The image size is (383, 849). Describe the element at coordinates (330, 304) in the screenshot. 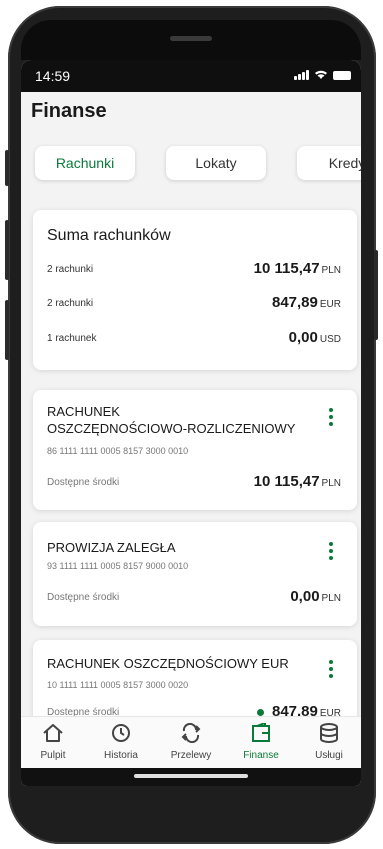

I see `amount-currency: EUR` at that location.